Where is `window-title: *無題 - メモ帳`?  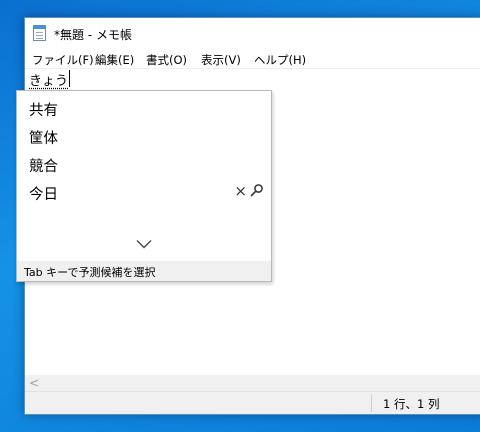
window-title: *無題 - メモ帳 is located at coordinates (93, 35).